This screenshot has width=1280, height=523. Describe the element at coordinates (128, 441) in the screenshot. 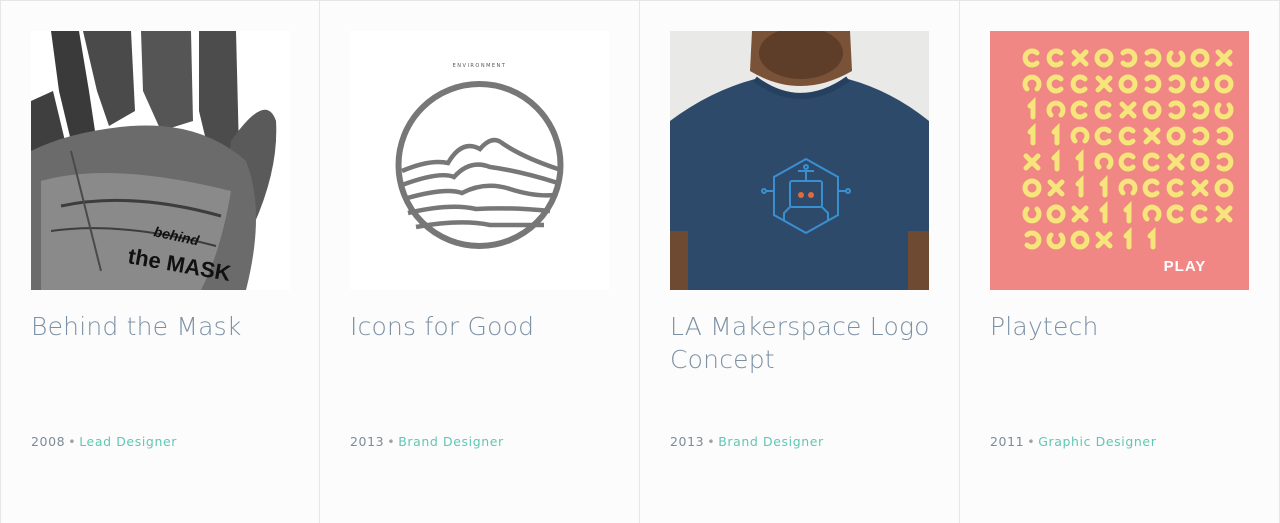

I see `project-role: Lead Designer` at that location.